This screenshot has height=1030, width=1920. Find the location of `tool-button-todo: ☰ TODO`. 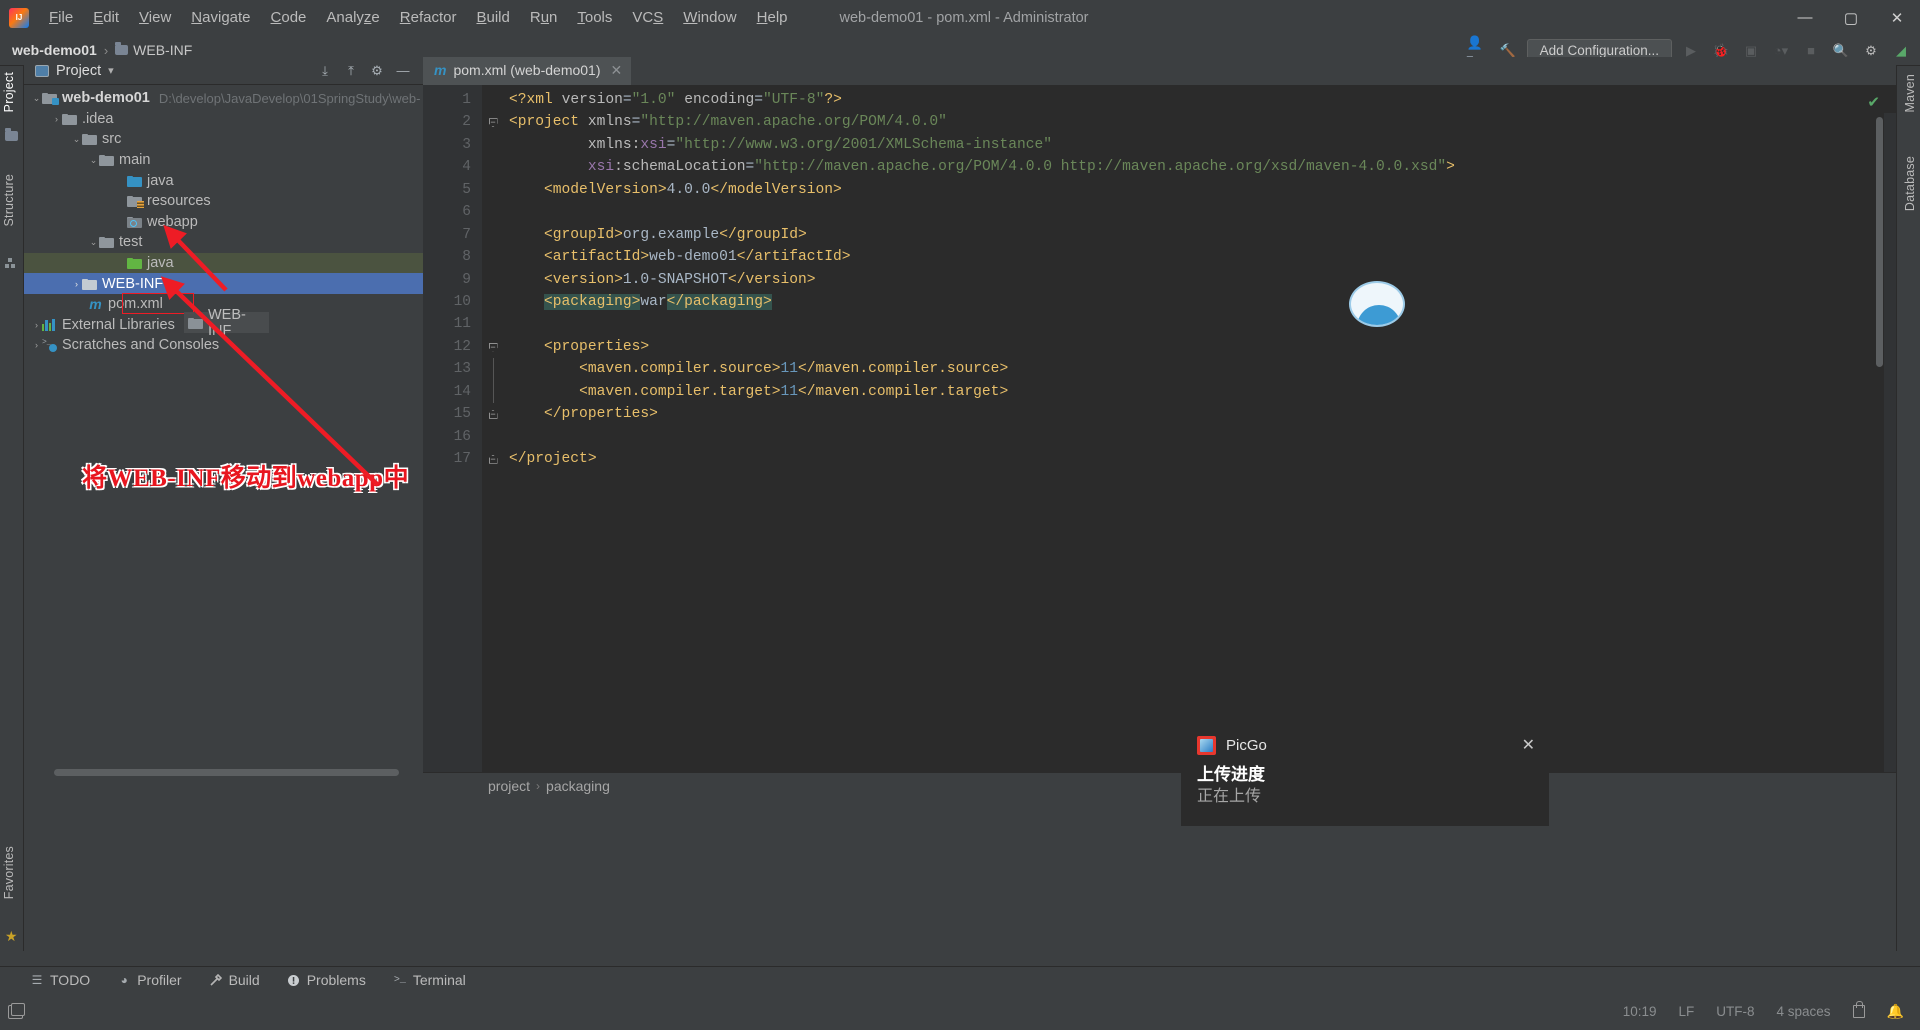

tool-button-todo: ☰ TODO is located at coordinates (60, 980).